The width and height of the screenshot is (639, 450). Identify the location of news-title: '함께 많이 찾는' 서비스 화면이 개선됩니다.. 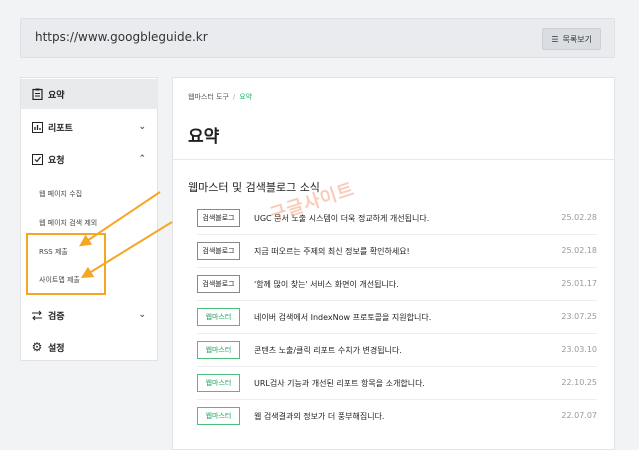
(326, 284).